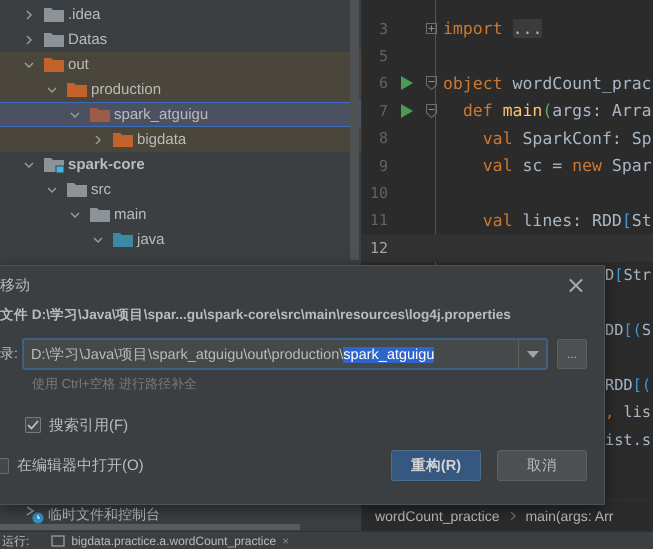 The height and width of the screenshot is (549, 653). What do you see at coordinates (547, 83) in the screenshot?
I see `code-line: object wordCount_prac` at bounding box center [547, 83].